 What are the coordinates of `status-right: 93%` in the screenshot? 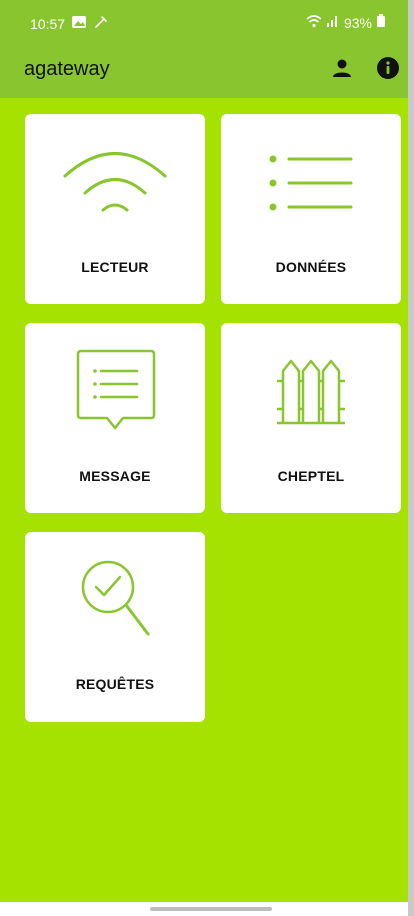 It's located at (346, 22).